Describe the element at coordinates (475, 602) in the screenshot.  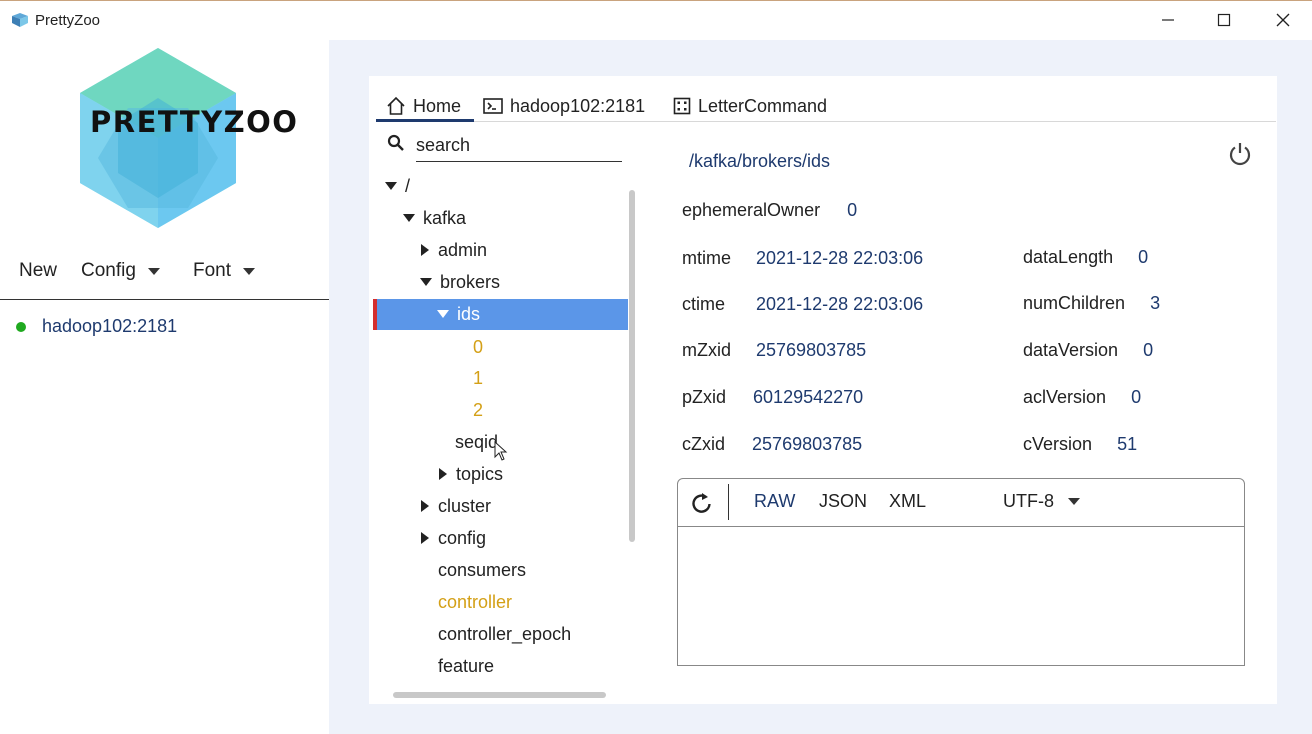
I see `tree-node-controller: controller` at that location.